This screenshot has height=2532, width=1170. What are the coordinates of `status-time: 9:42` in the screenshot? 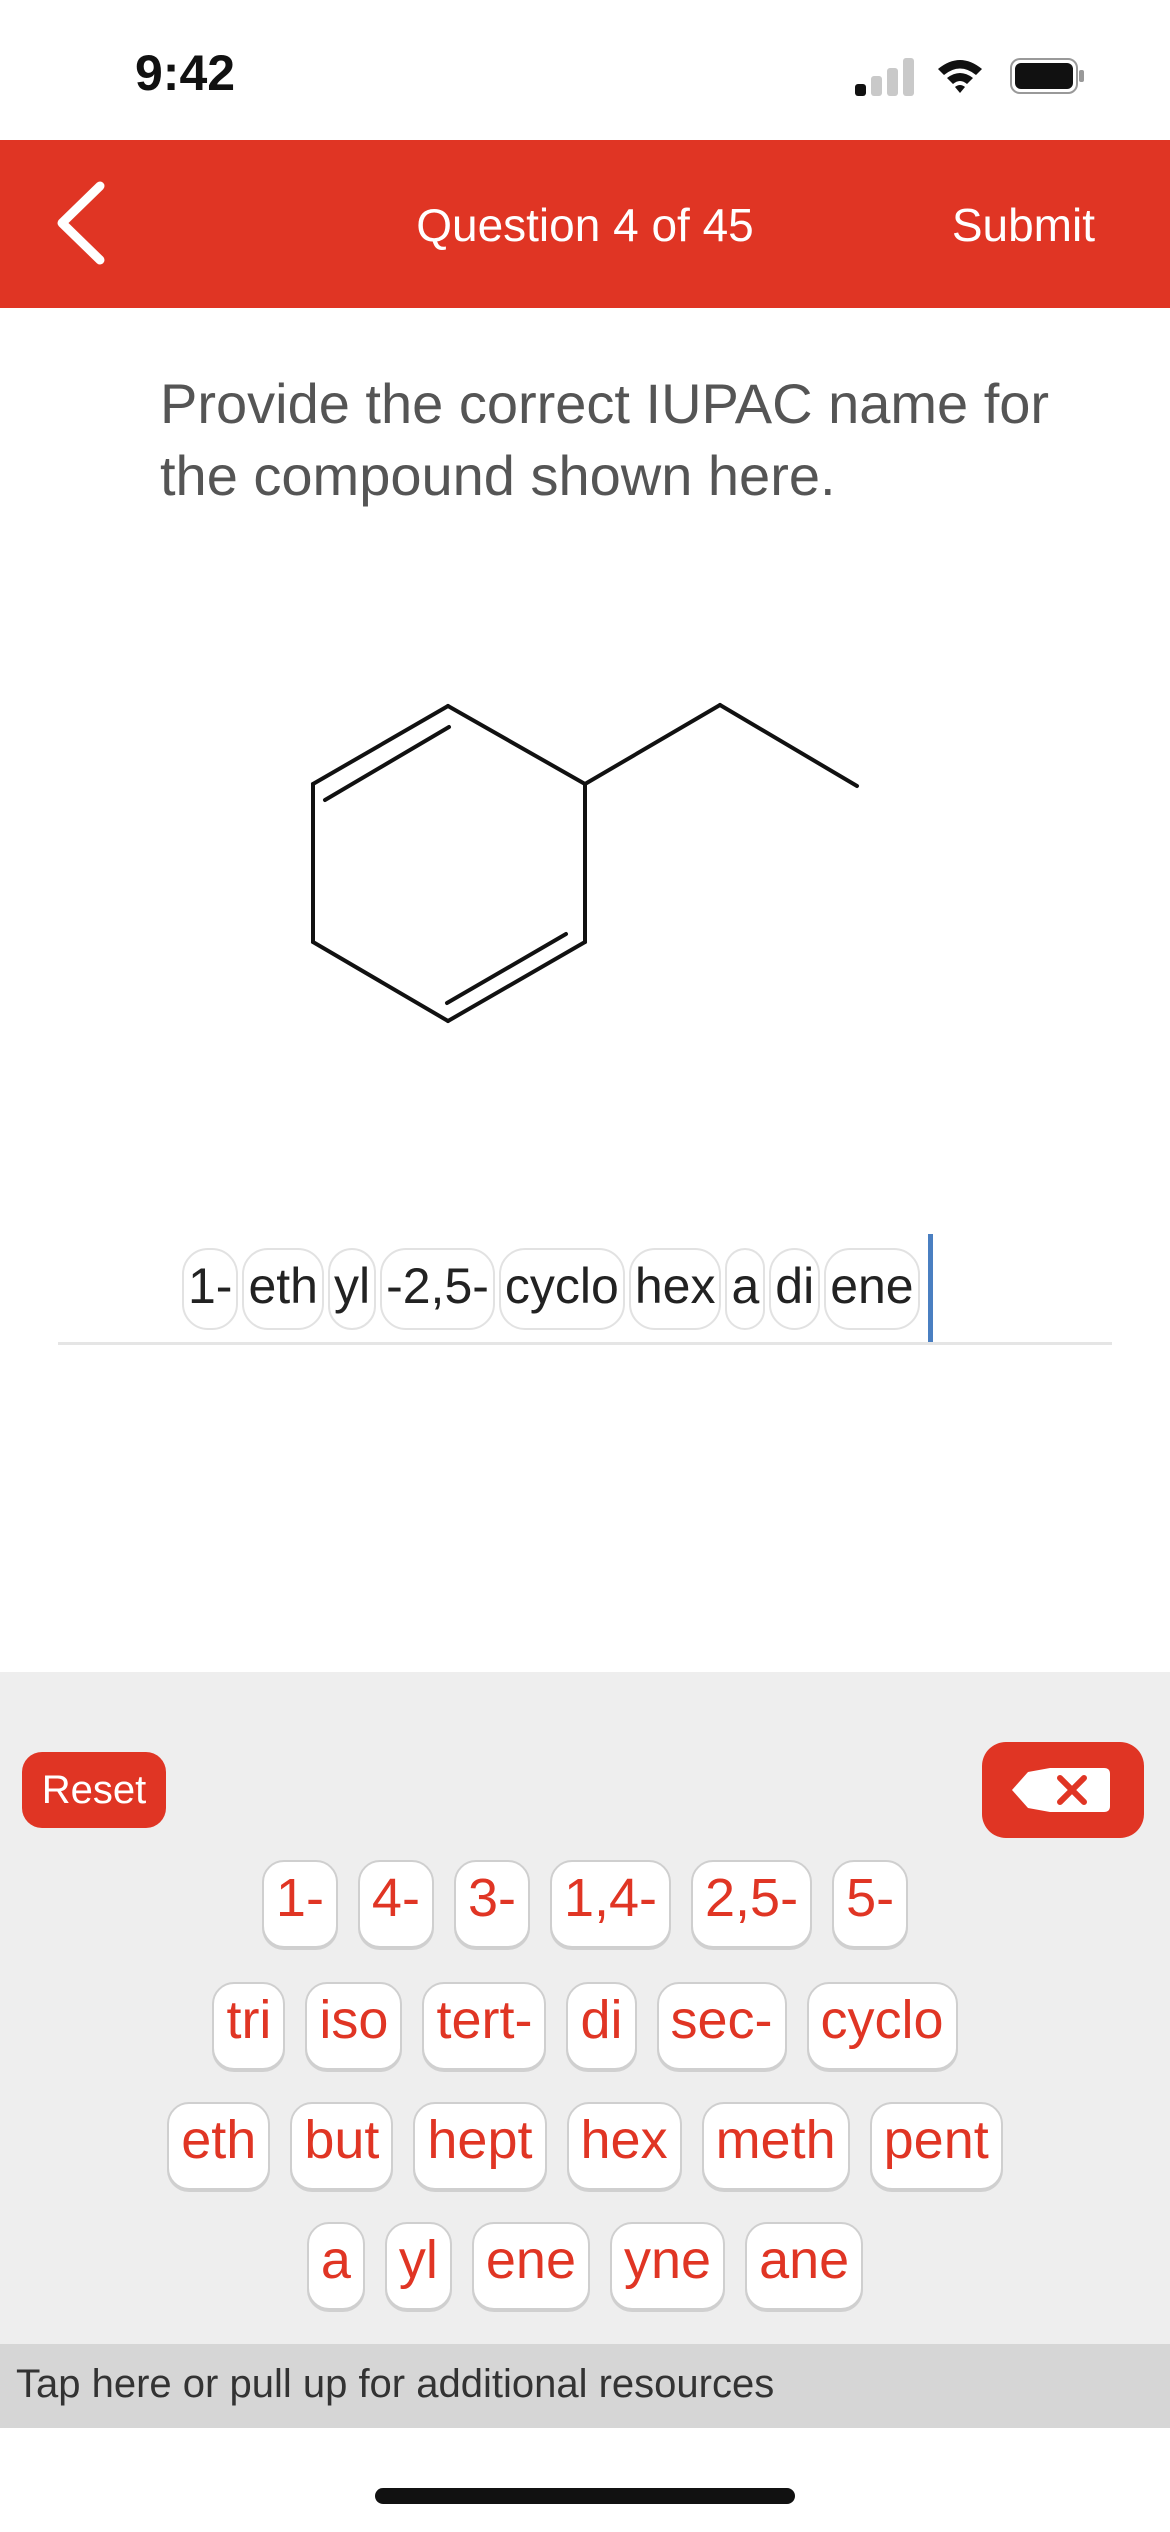 It's located at (185, 73).